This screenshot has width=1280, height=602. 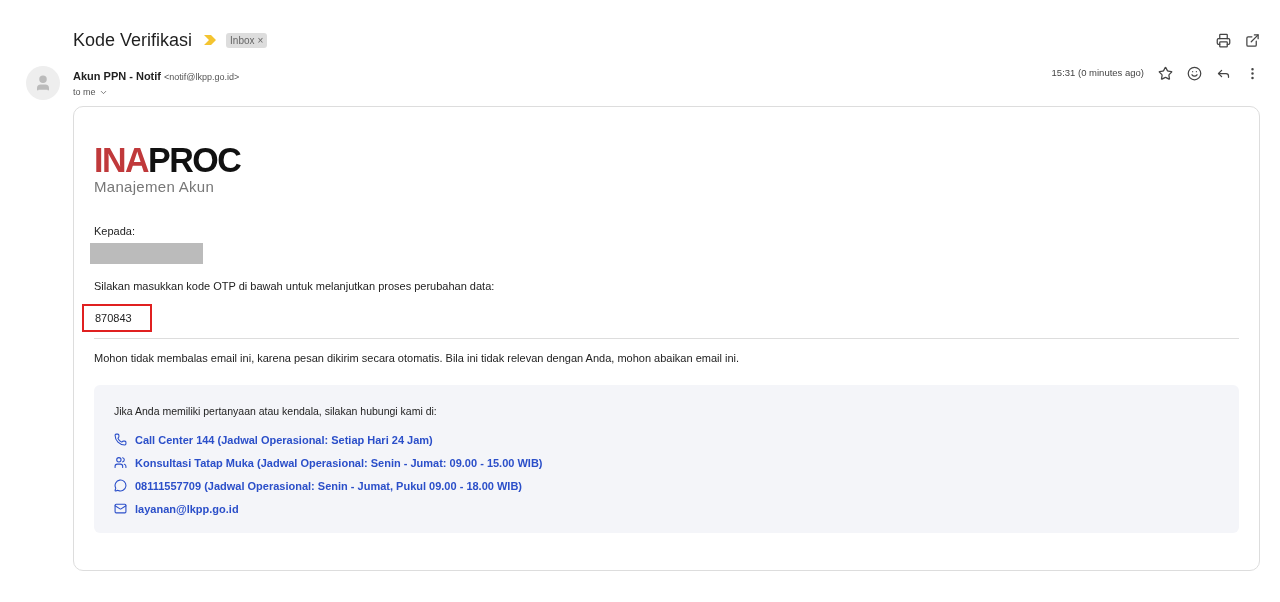 What do you see at coordinates (247, 40) in the screenshot?
I see `inbox-label: Inbox ×` at bounding box center [247, 40].